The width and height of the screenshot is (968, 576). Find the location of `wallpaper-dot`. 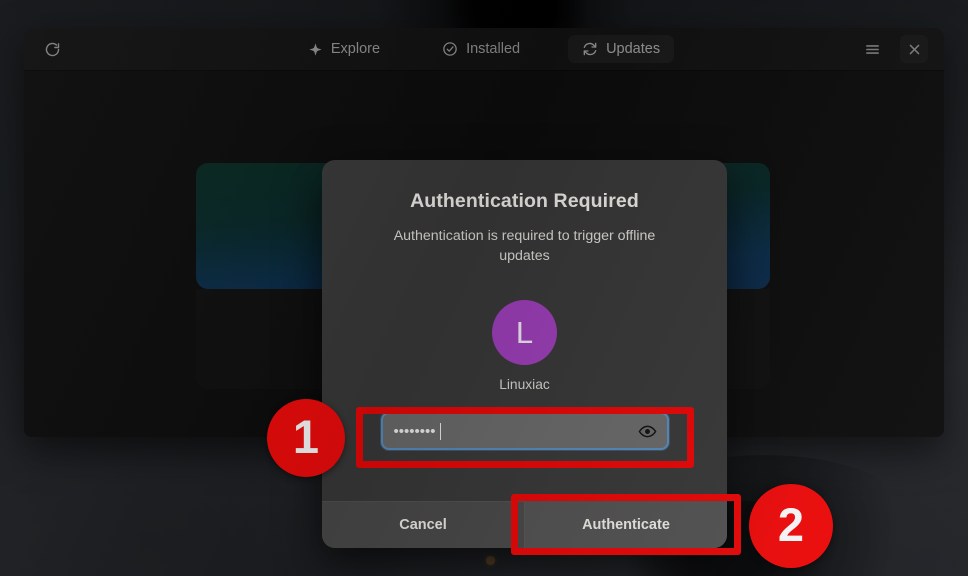

wallpaper-dot is located at coordinates (490, 560).